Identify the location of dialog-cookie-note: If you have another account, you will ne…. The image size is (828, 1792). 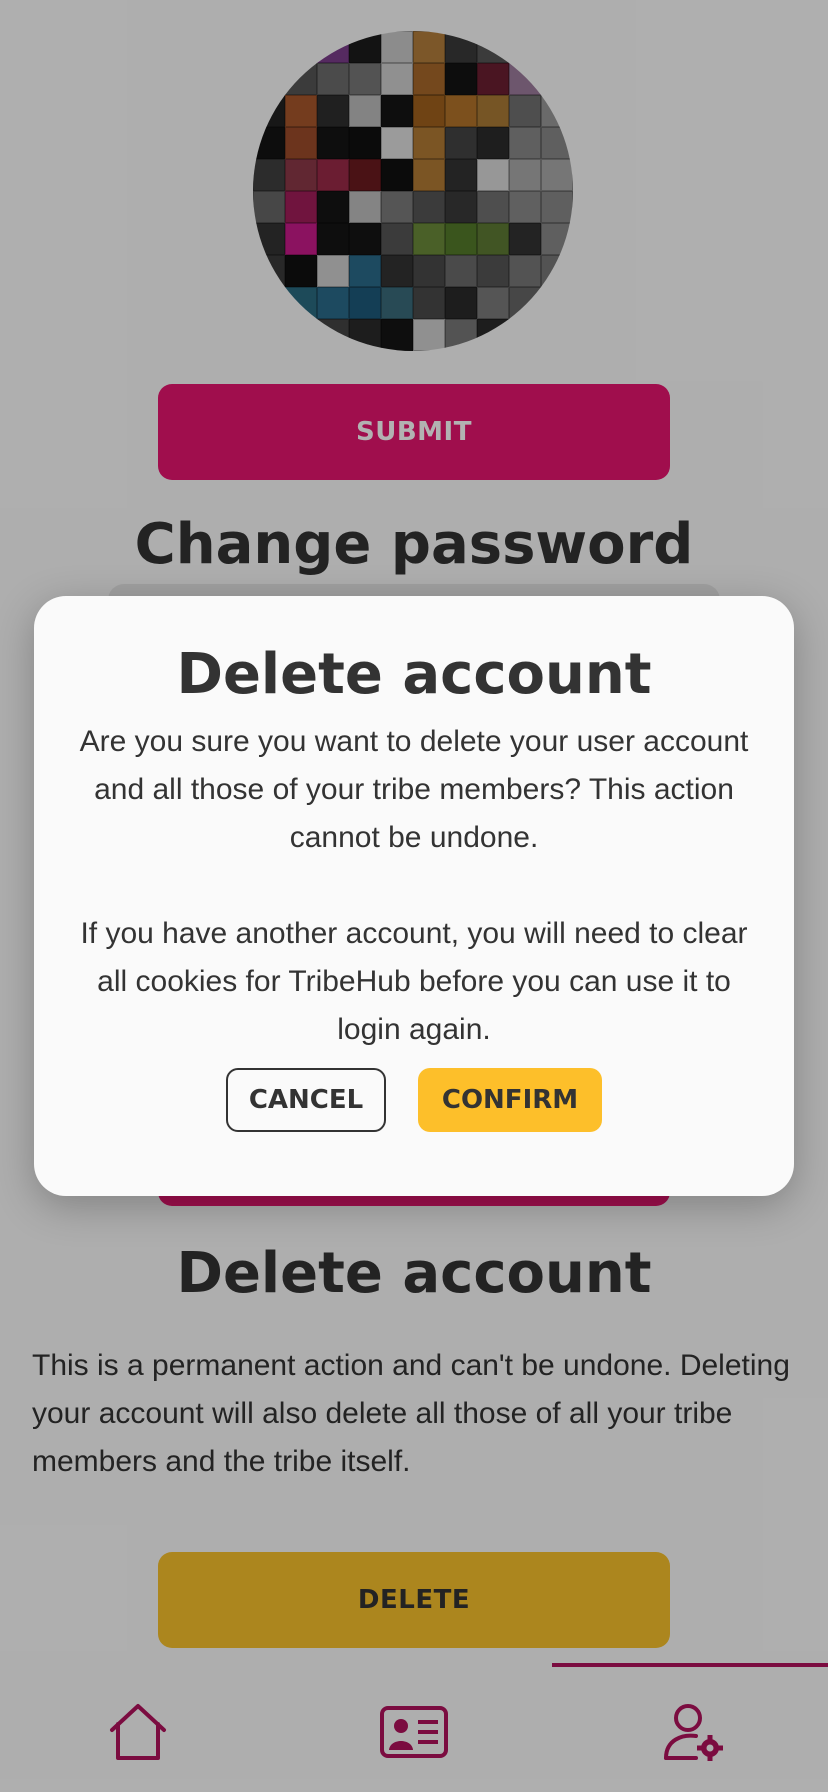
(414, 981).